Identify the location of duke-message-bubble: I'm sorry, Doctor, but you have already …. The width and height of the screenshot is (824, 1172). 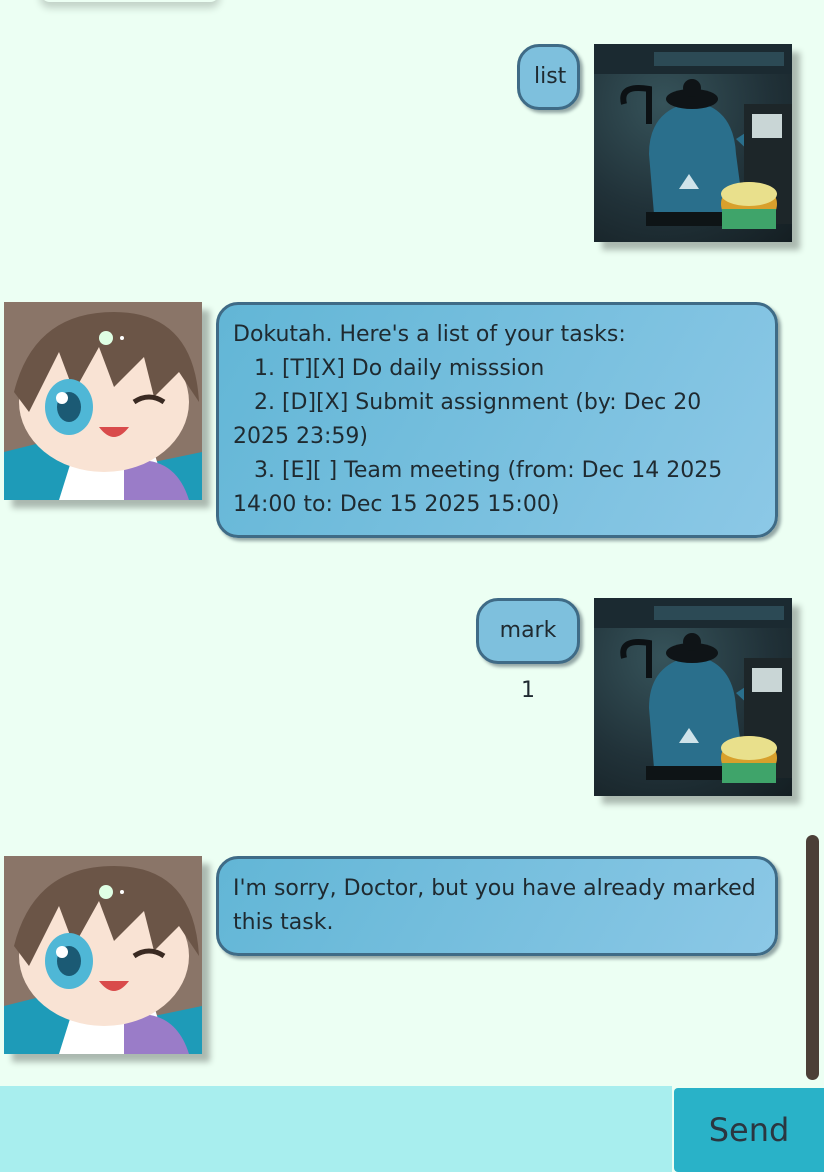
(497, 906).